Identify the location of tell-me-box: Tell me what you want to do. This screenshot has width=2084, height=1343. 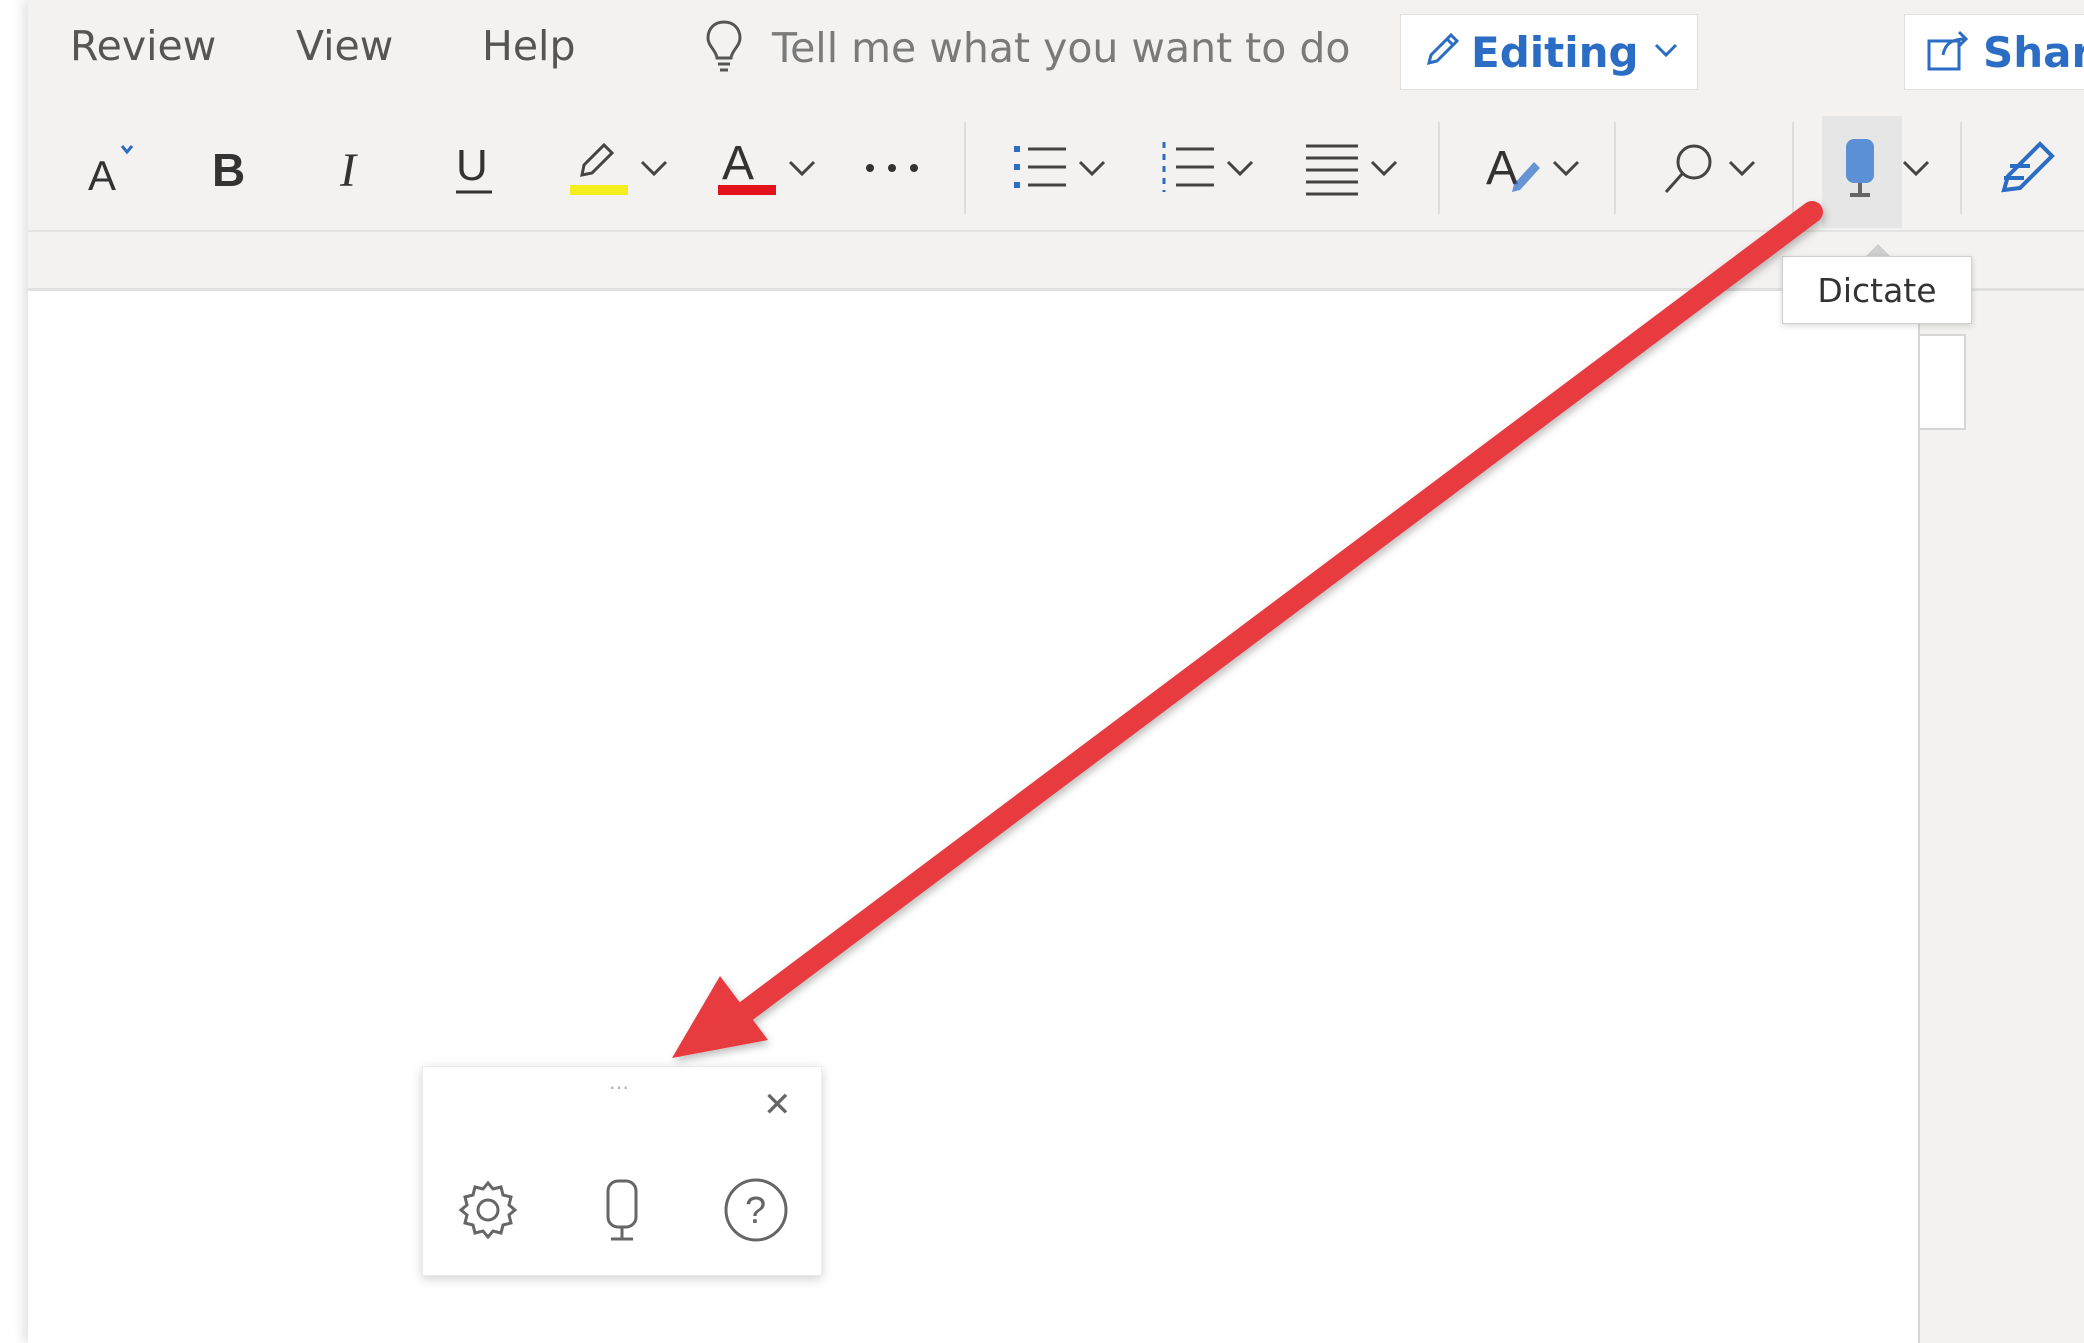
(1027, 48).